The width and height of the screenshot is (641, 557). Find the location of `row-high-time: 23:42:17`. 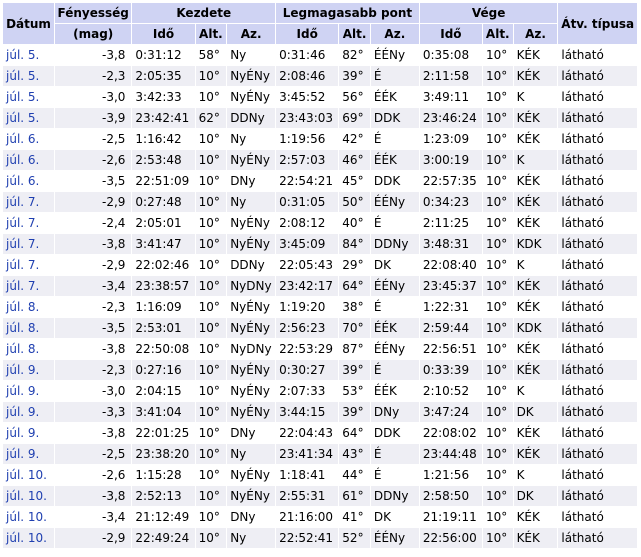

row-high-time: 23:42:17 is located at coordinates (307, 286).